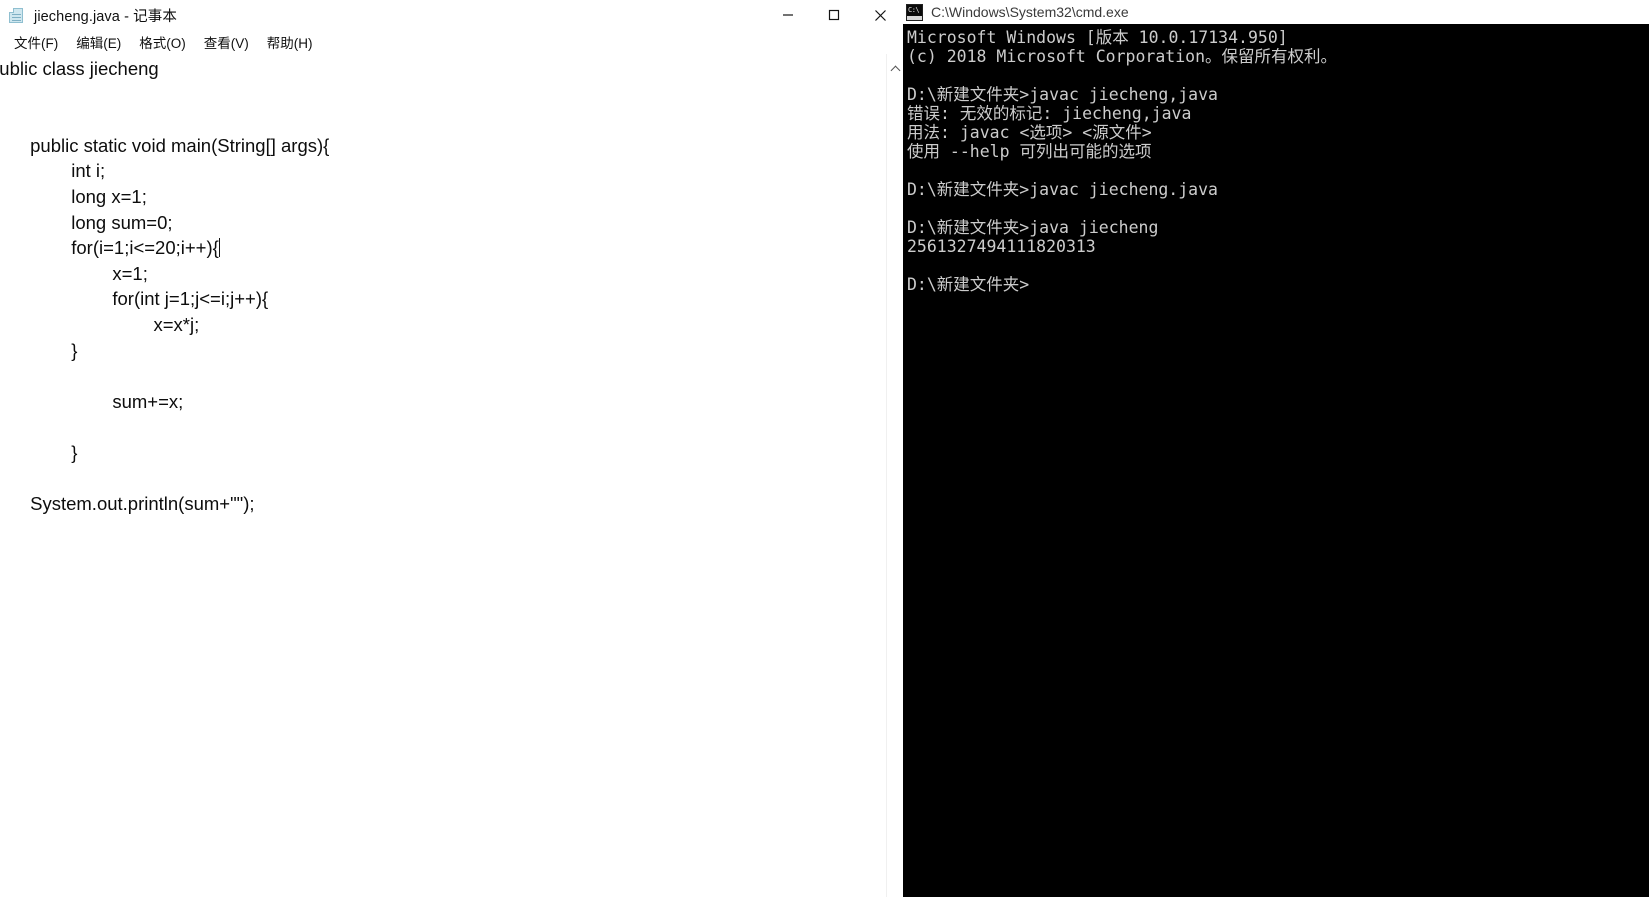 This screenshot has height=897, width=1649. Describe the element at coordinates (105, 16) in the screenshot. I see `notepad-title: jiecheng.java - 记事本` at that location.